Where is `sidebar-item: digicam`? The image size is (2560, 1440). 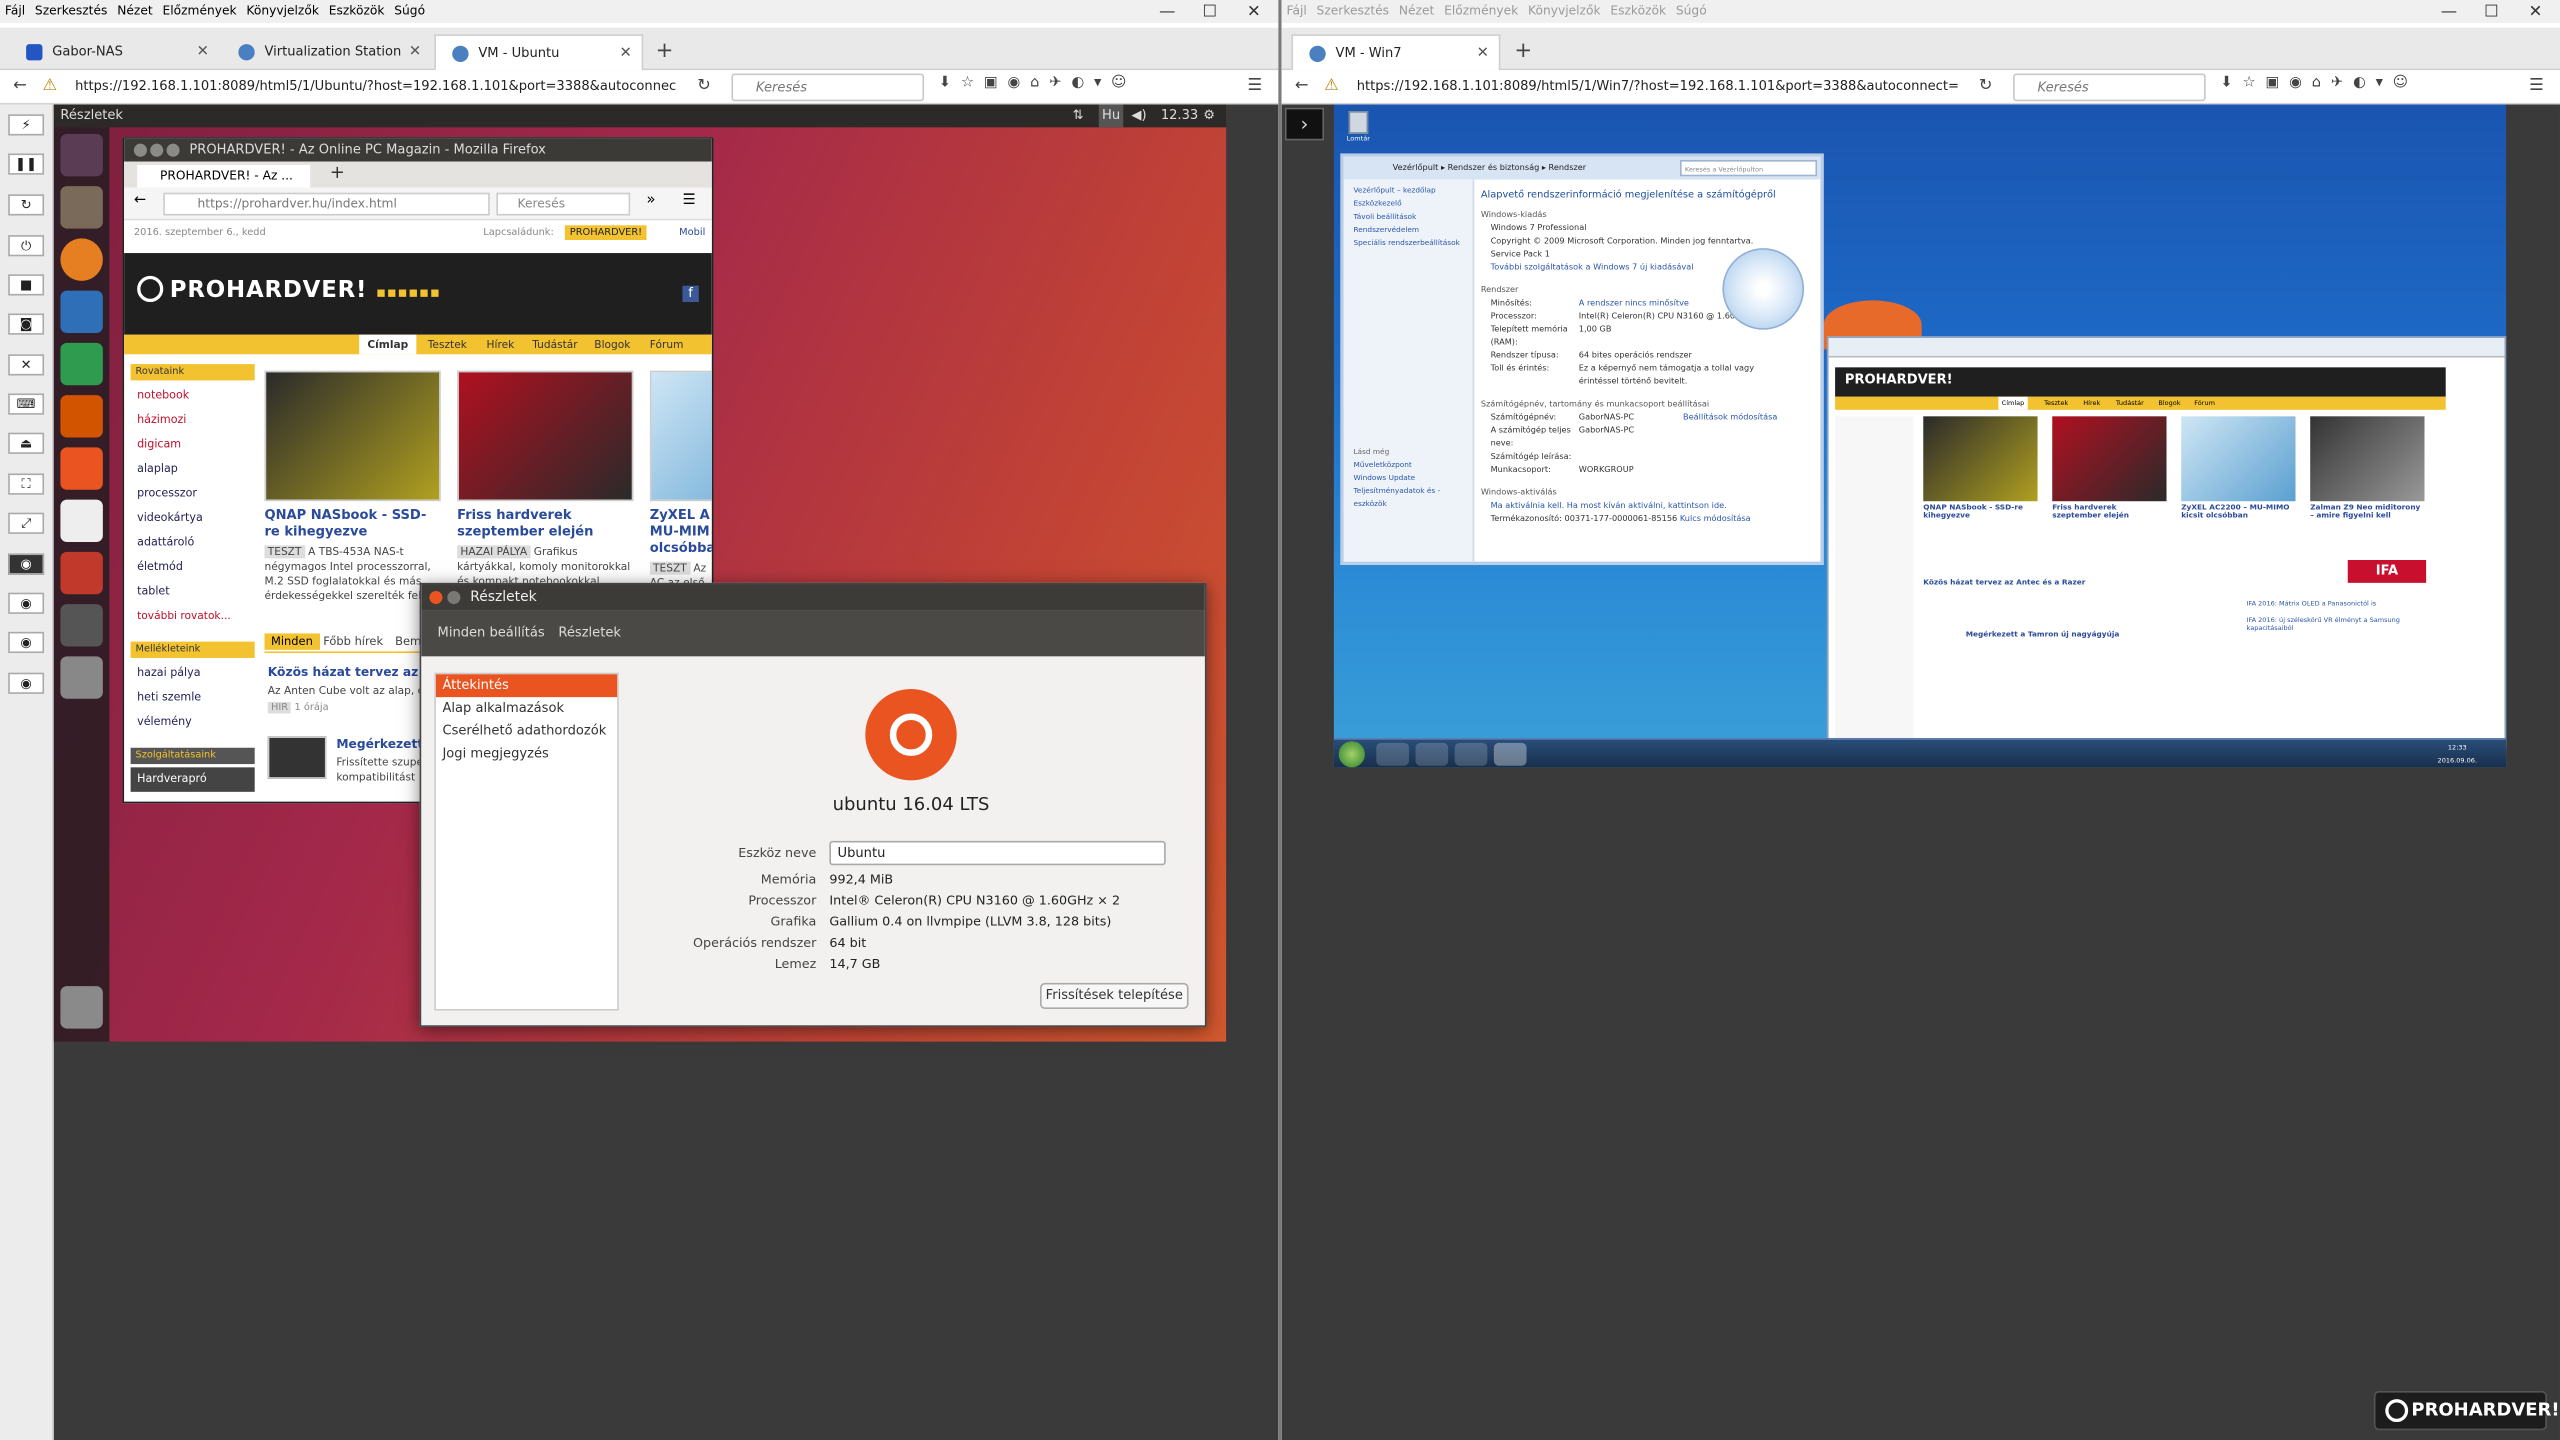
sidebar-item: digicam is located at coordinates (193, 445).